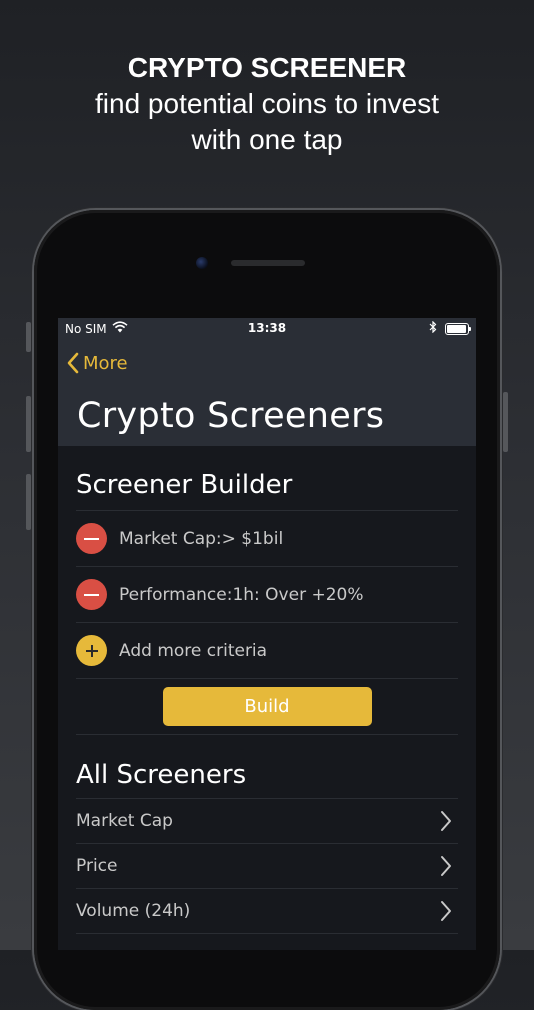  What do you see at coordinates (267, 866) in the screenshot?
I see `screener-item-price: Price` at bounding box center [267, 866].